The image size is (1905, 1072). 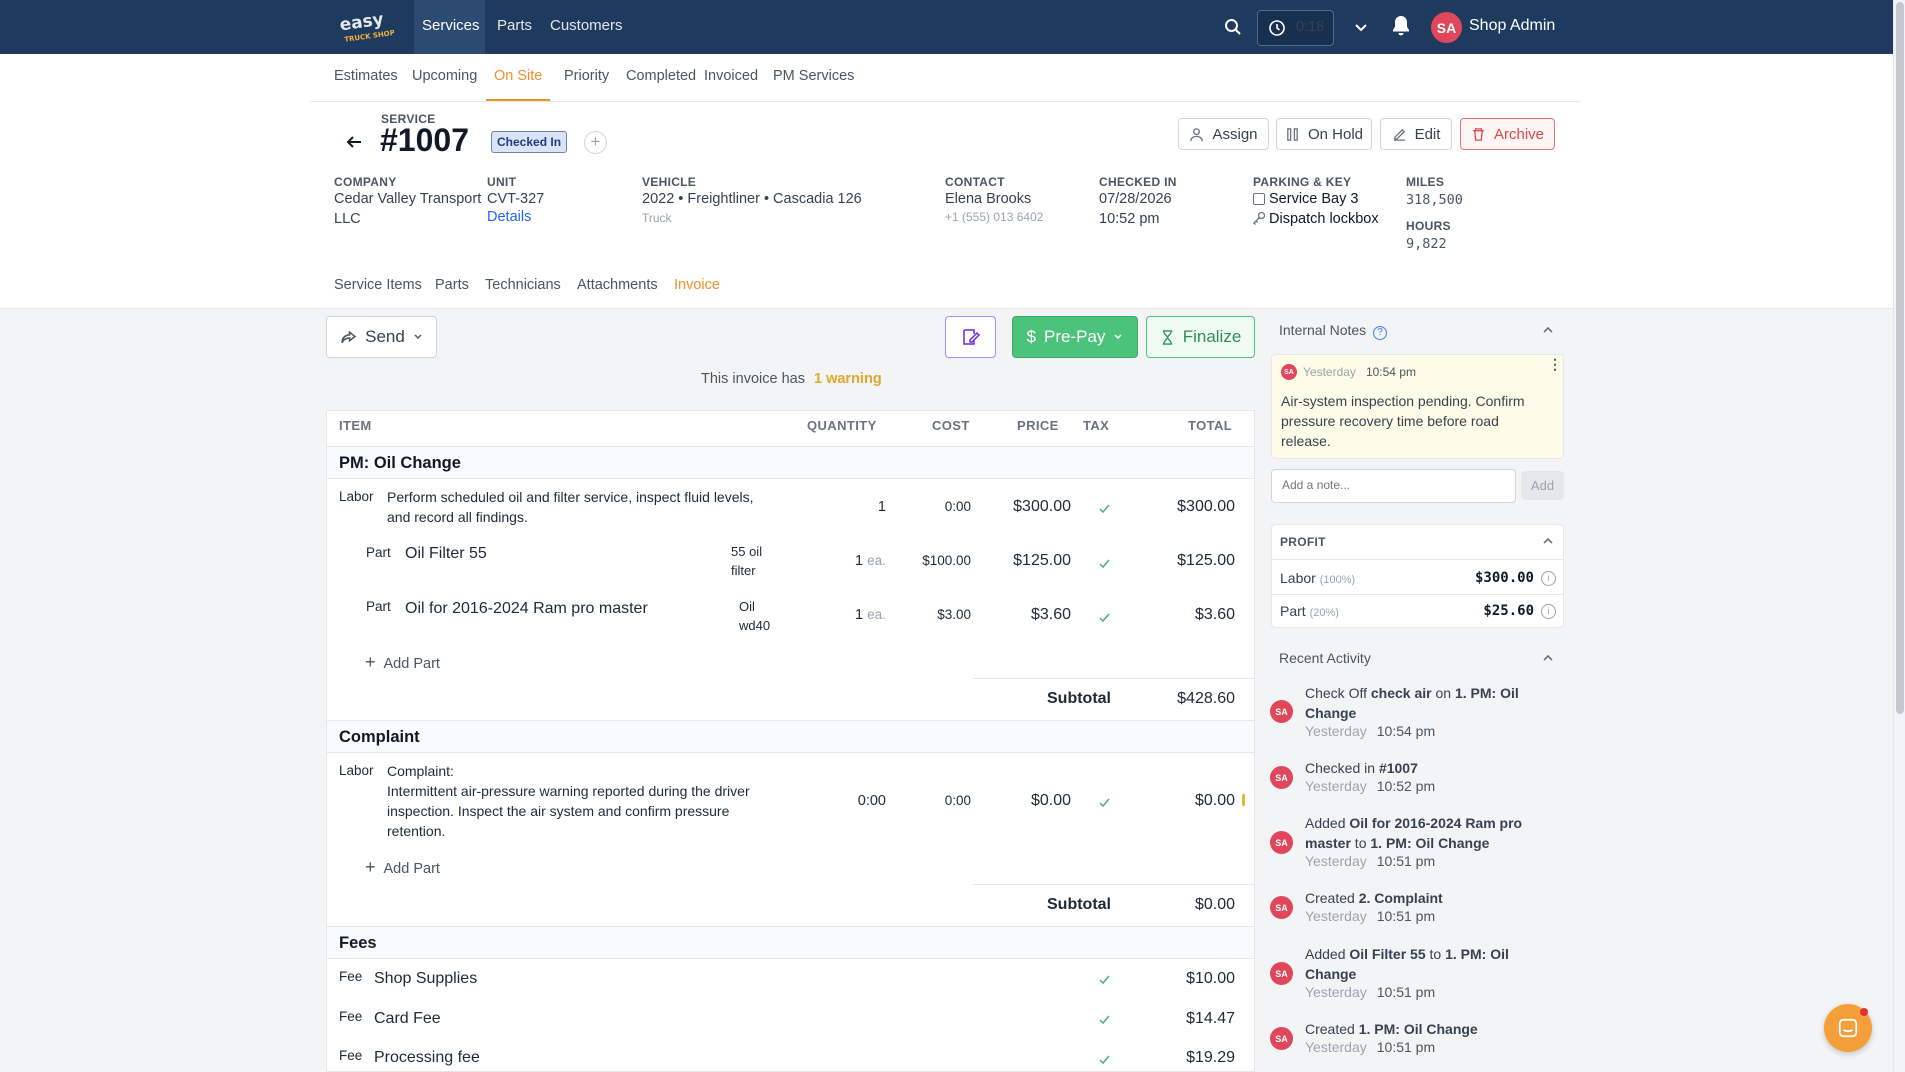 What do you see at coordinates (1243, 800) in the screenshot?
I see `warning-indicator` at bounding box center [1243, 800].